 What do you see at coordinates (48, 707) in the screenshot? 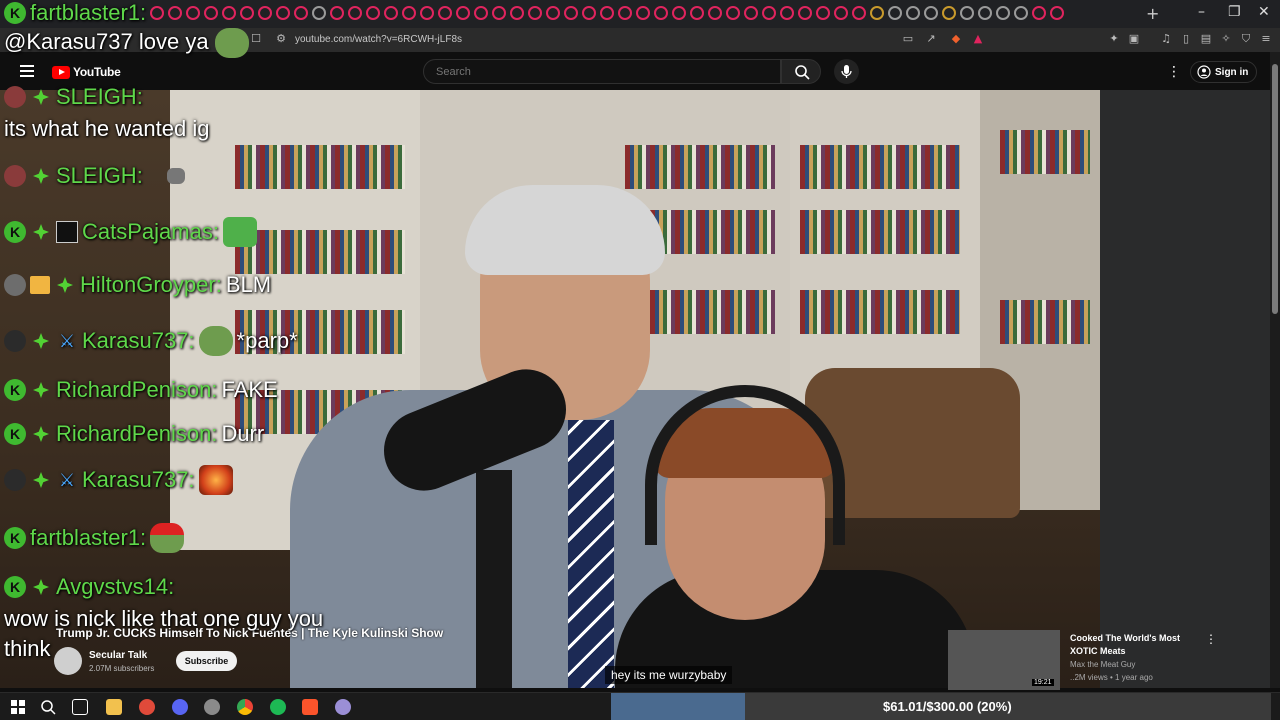
I see `taskbar-search-icon` at bounding box center [48, 707].